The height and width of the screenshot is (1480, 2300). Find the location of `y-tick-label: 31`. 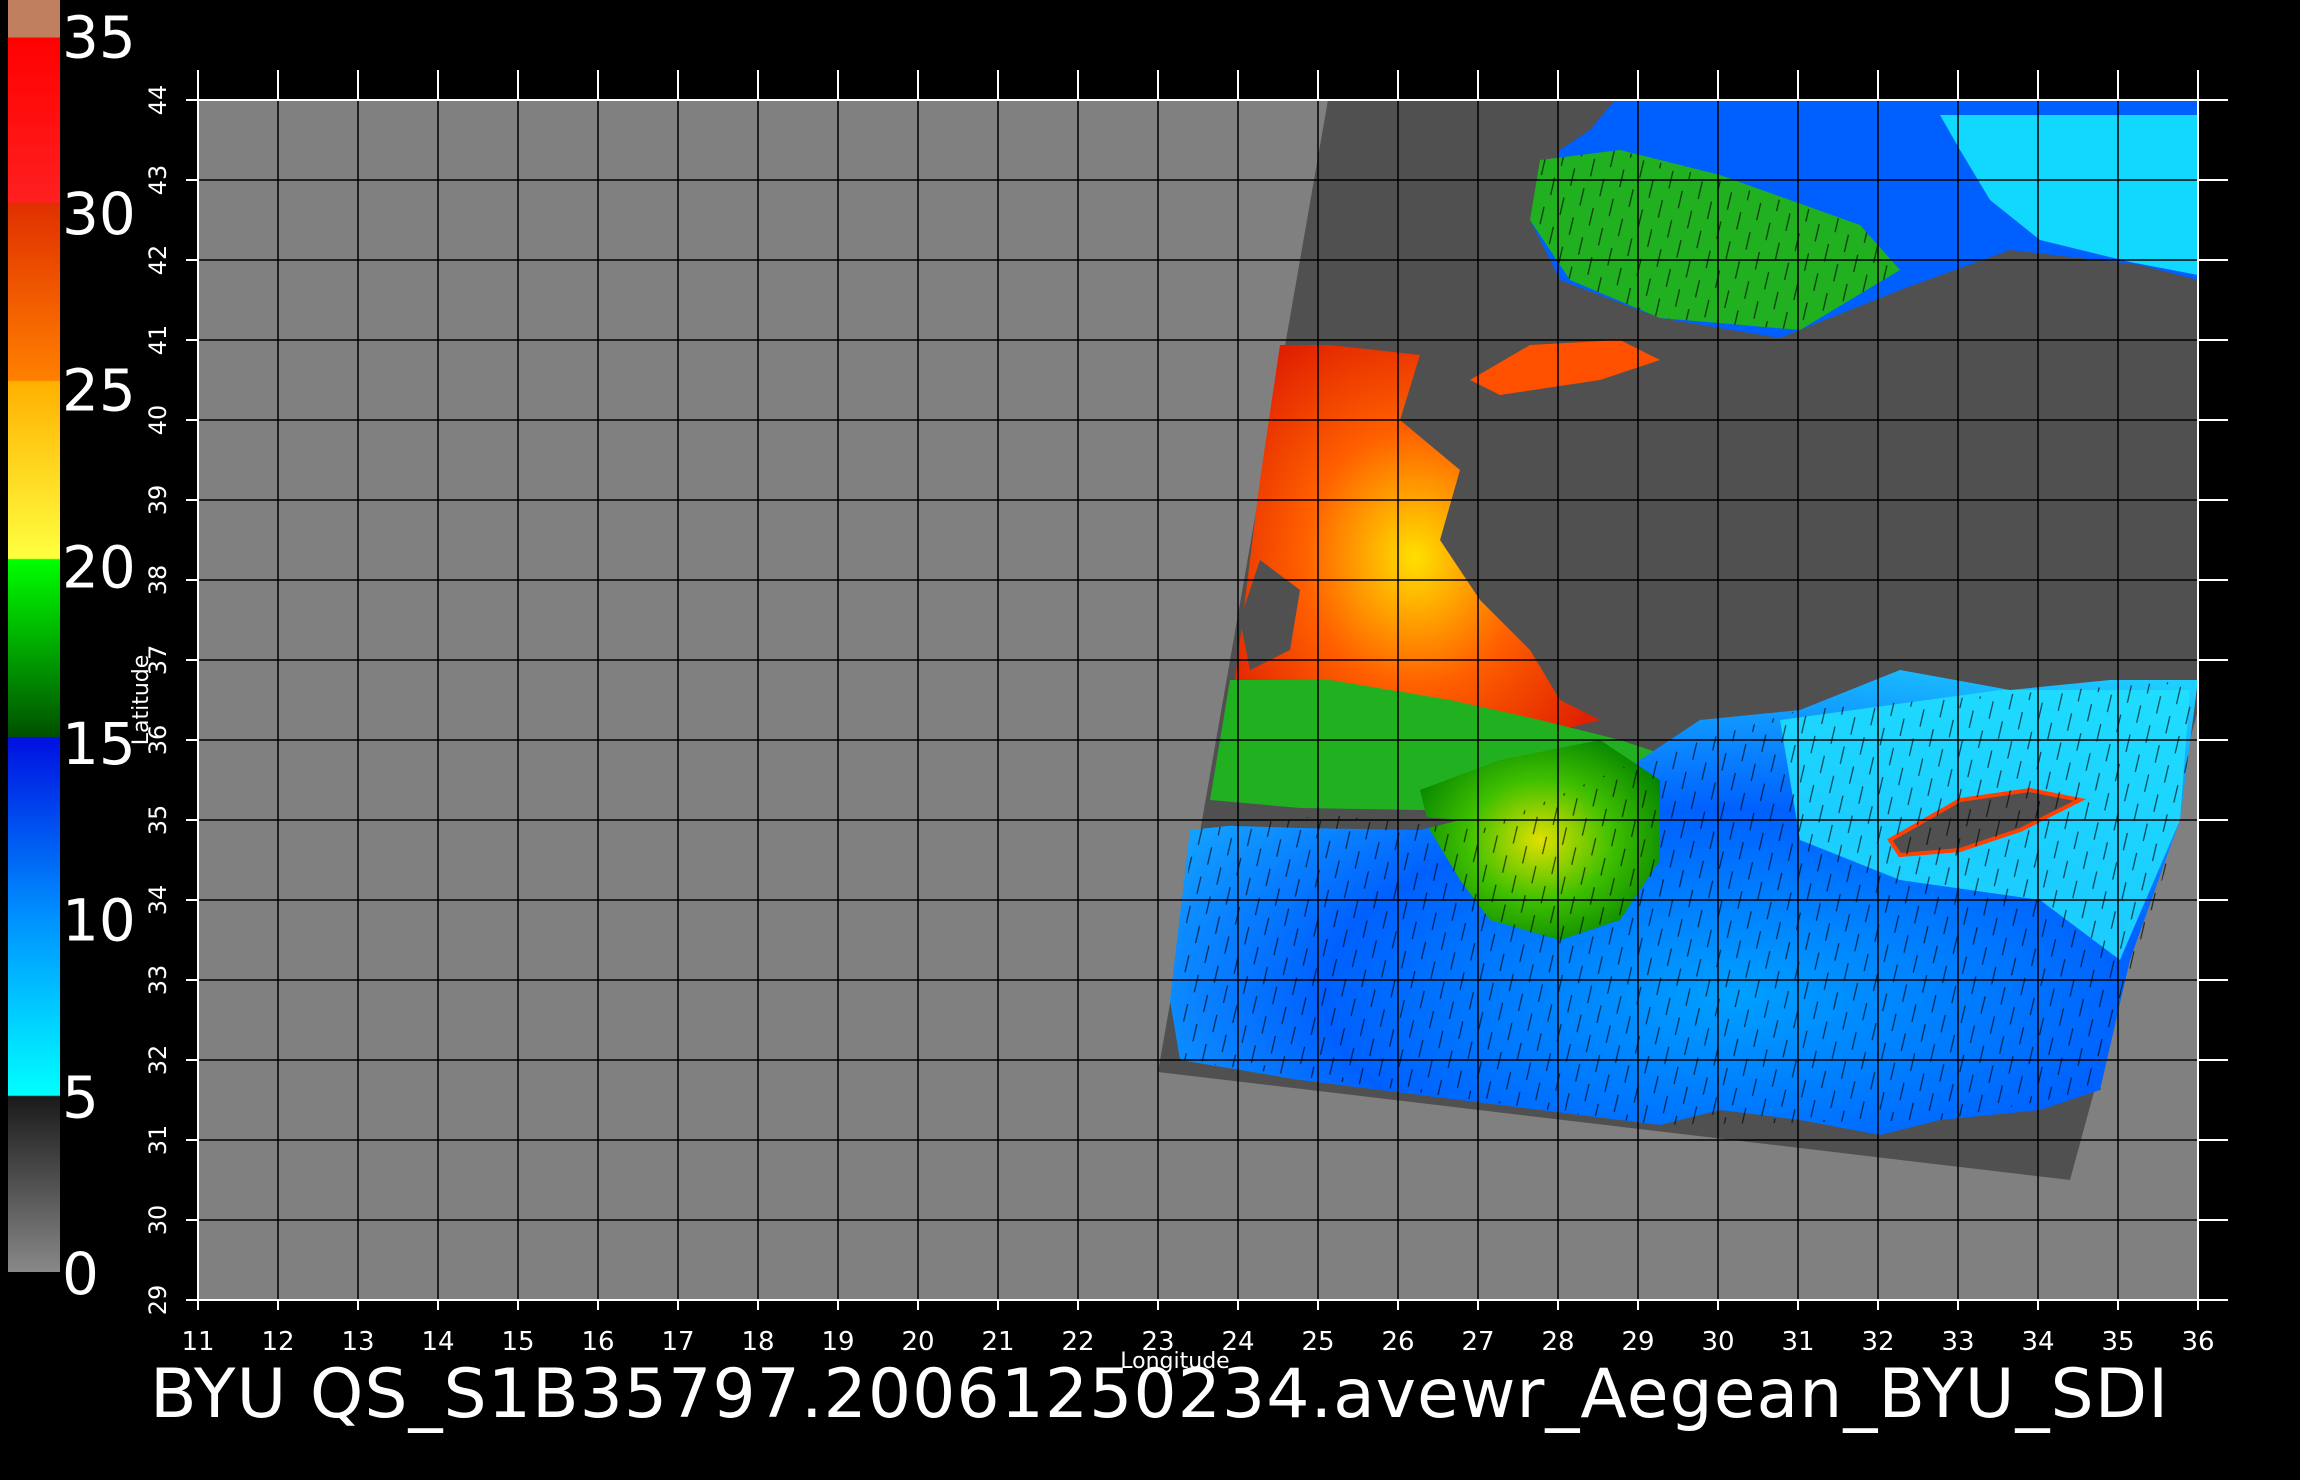

y-tick-label: 31 is located at coordinates (158, 1140).